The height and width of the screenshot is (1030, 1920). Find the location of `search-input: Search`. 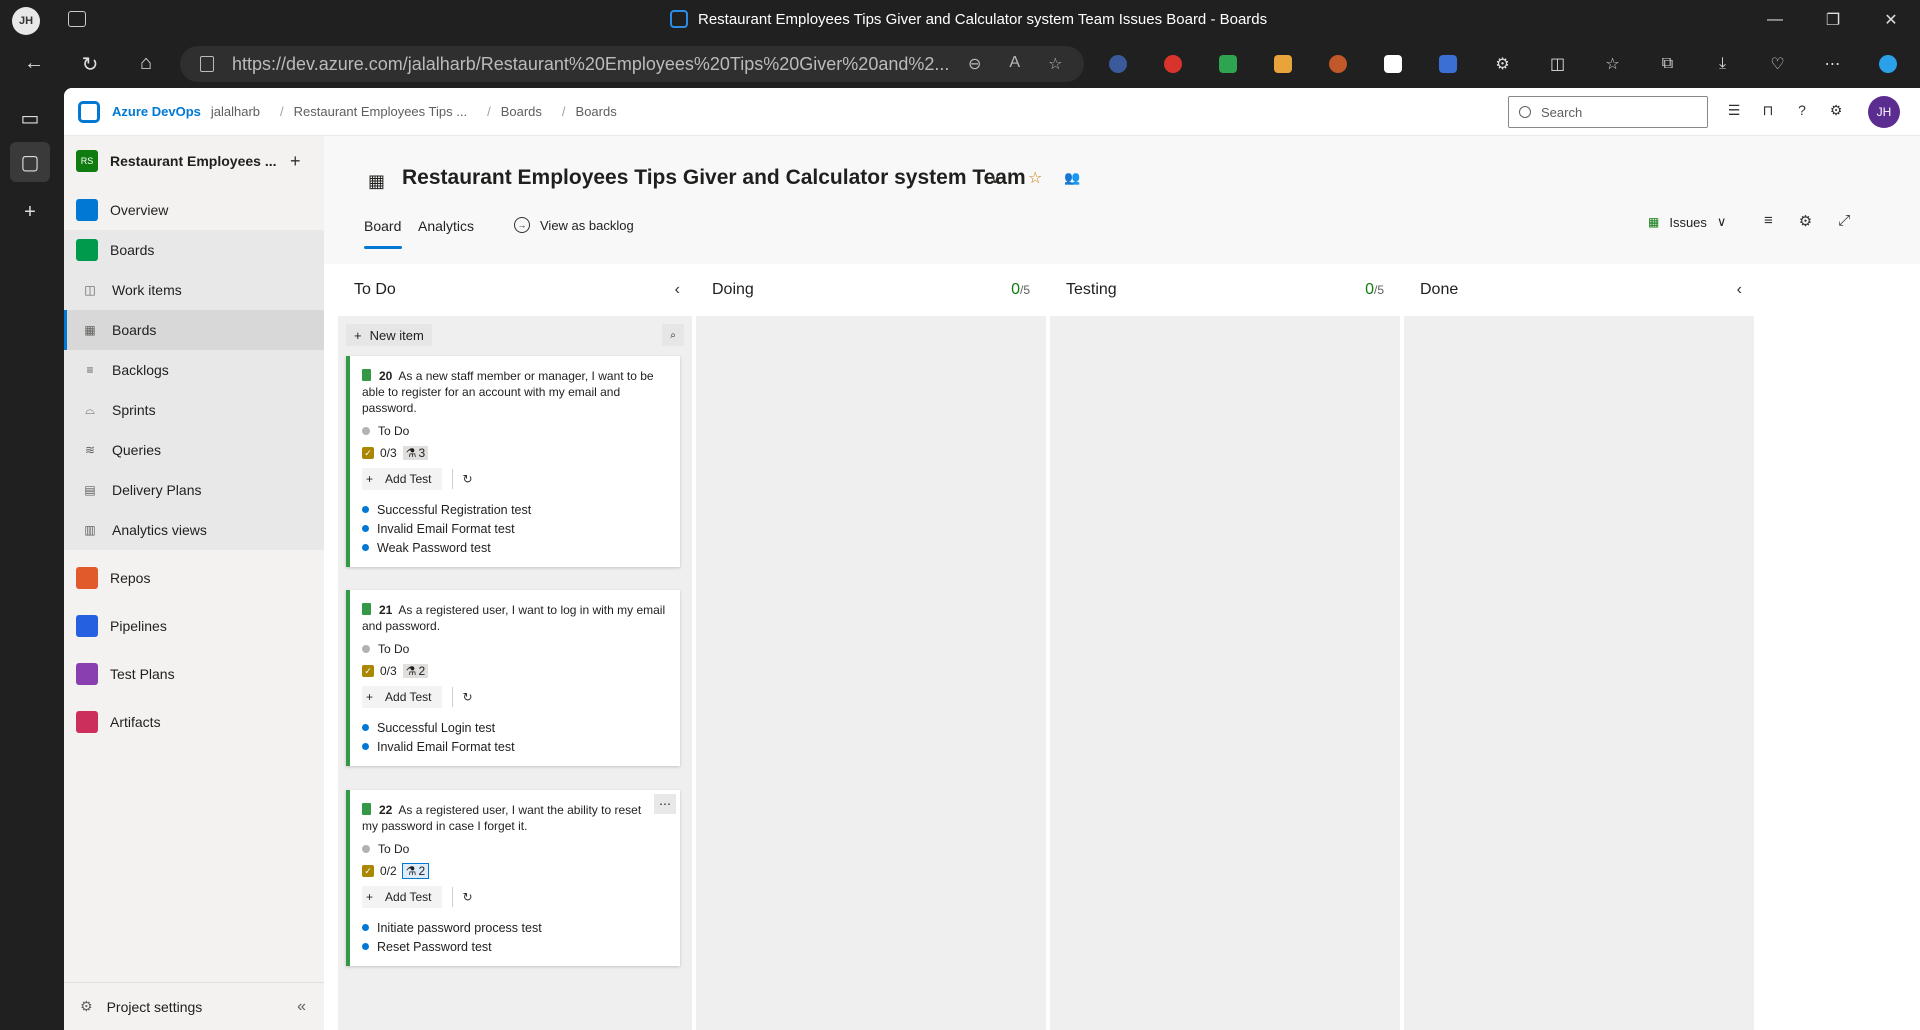

search-input: Search is located at coordinates (1608, 112).